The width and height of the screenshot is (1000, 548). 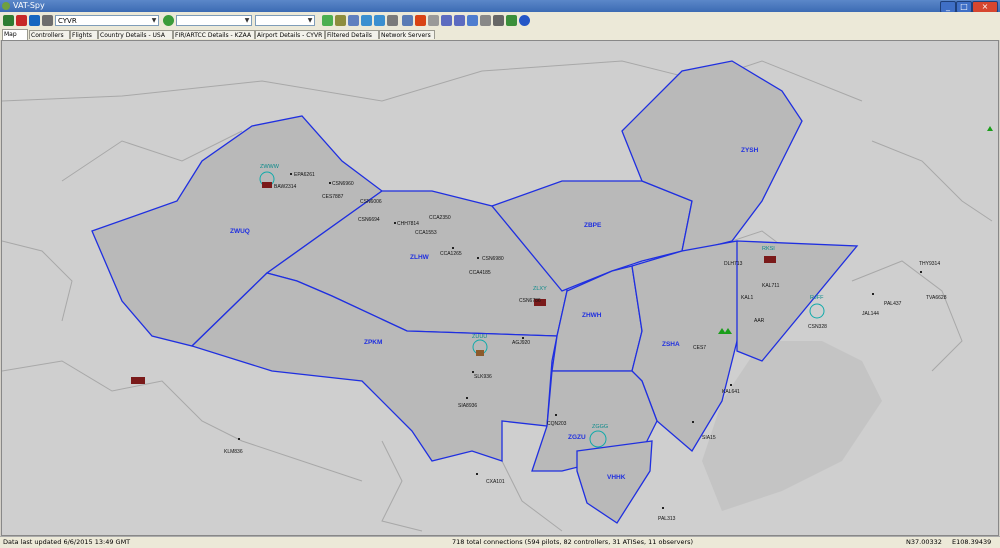 What do you see at coordinates (768, 249) in the screenshot?
I see `airport-label-rksi: RKSI` at bounding box center [768, 249].